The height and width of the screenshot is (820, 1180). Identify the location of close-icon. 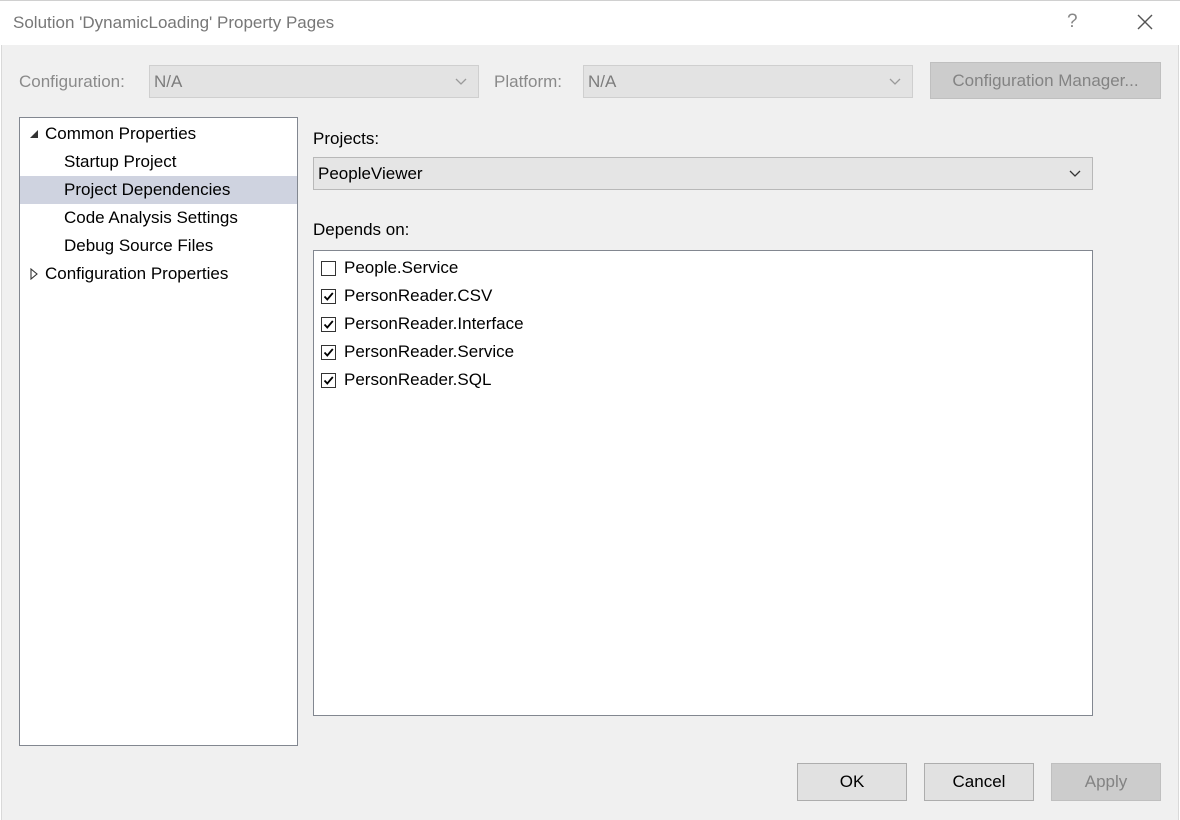
(1145, 22).